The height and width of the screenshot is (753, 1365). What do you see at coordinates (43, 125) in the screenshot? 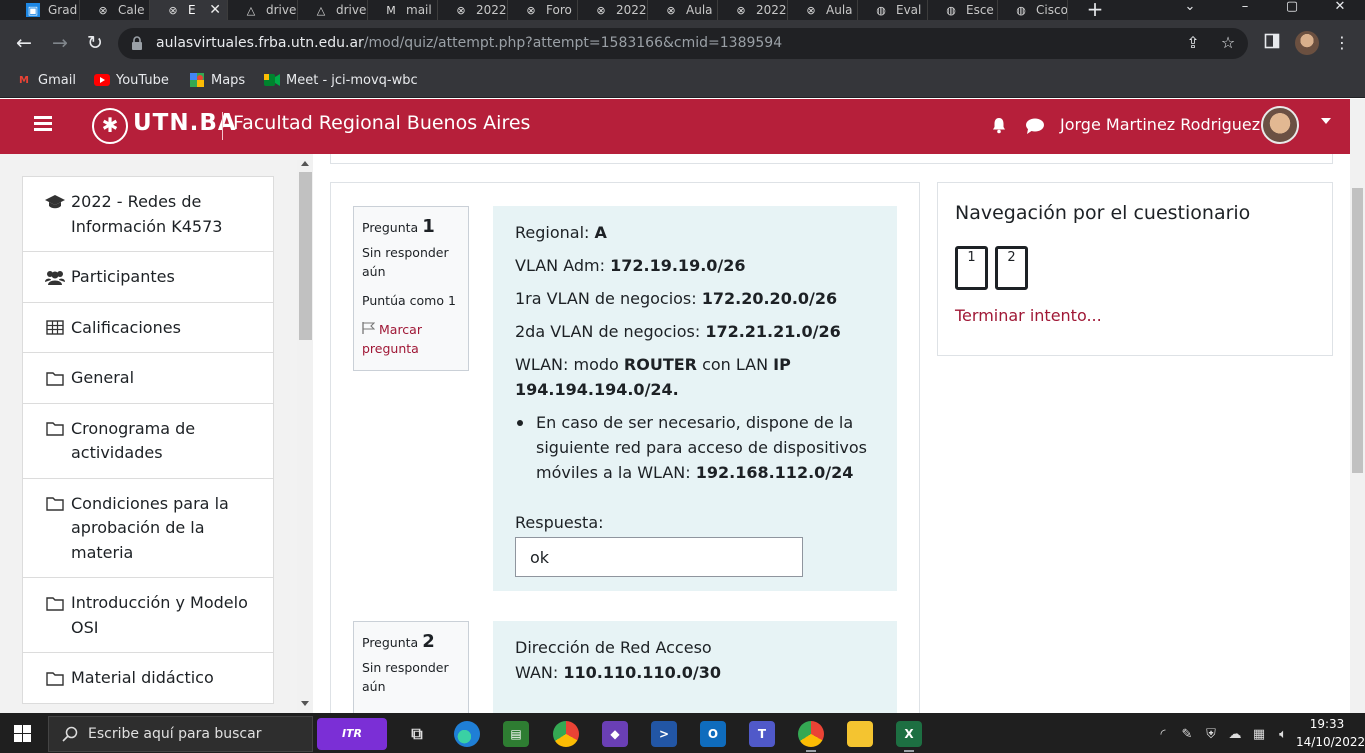
I see `menu-toggle-icon` at bounding box center [43, 125].